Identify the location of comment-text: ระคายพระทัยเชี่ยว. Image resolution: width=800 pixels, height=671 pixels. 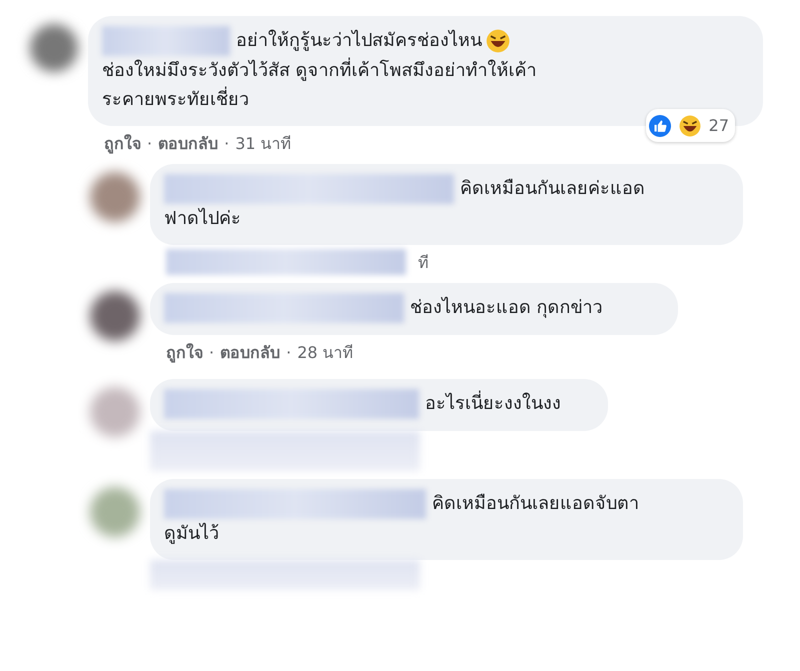
(175, 99).